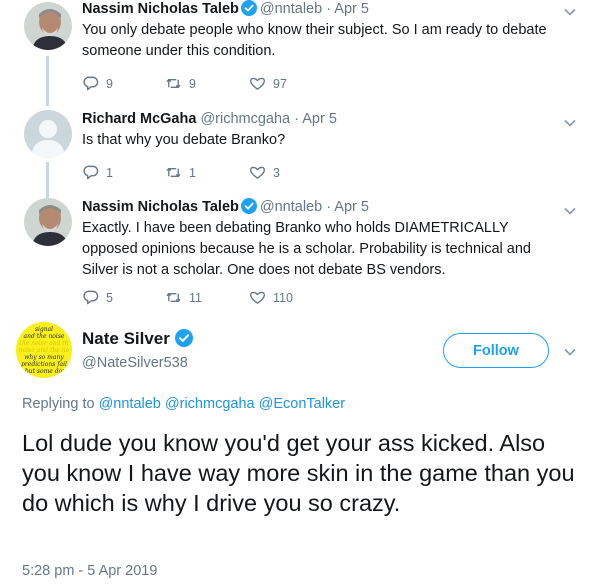 The width and height of the screenshot is (595, 588). Describe the element at coordinates (271, 297) in the screenshot. I see `like-button: 110` at that location.